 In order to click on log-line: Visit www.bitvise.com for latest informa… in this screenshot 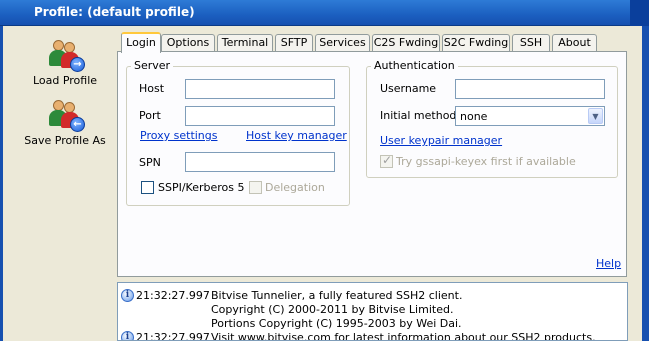, I will do `click(403, 336)`.